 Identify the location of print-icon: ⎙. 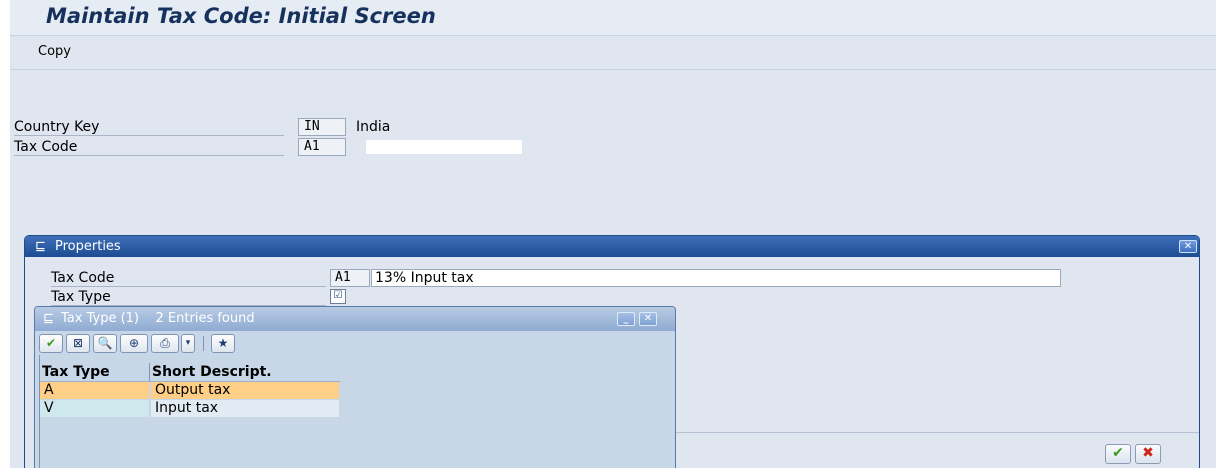
(165, 343).